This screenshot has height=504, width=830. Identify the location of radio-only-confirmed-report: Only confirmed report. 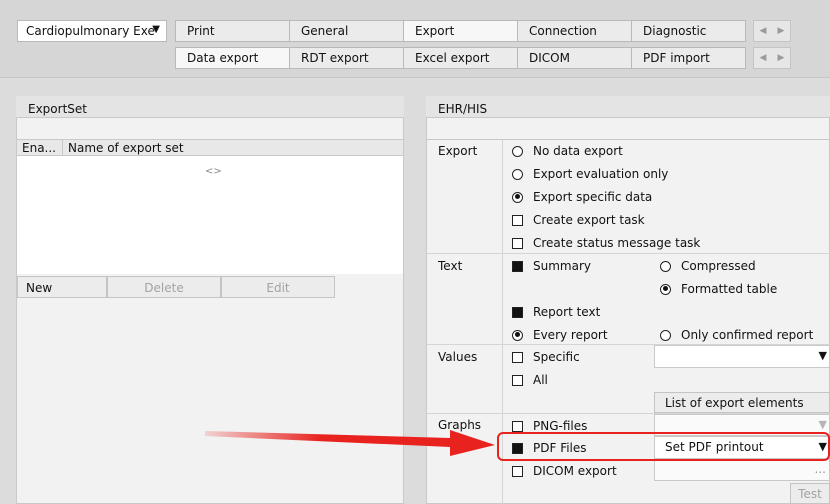
(736, 335).